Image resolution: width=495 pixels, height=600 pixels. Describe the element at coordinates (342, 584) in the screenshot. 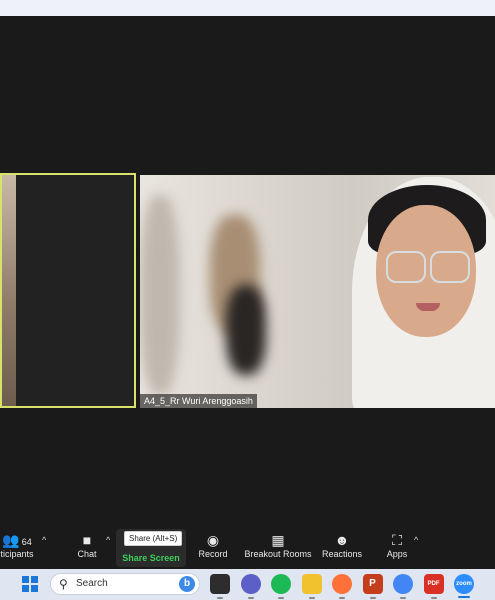

I see `firefox-icon` at that location.